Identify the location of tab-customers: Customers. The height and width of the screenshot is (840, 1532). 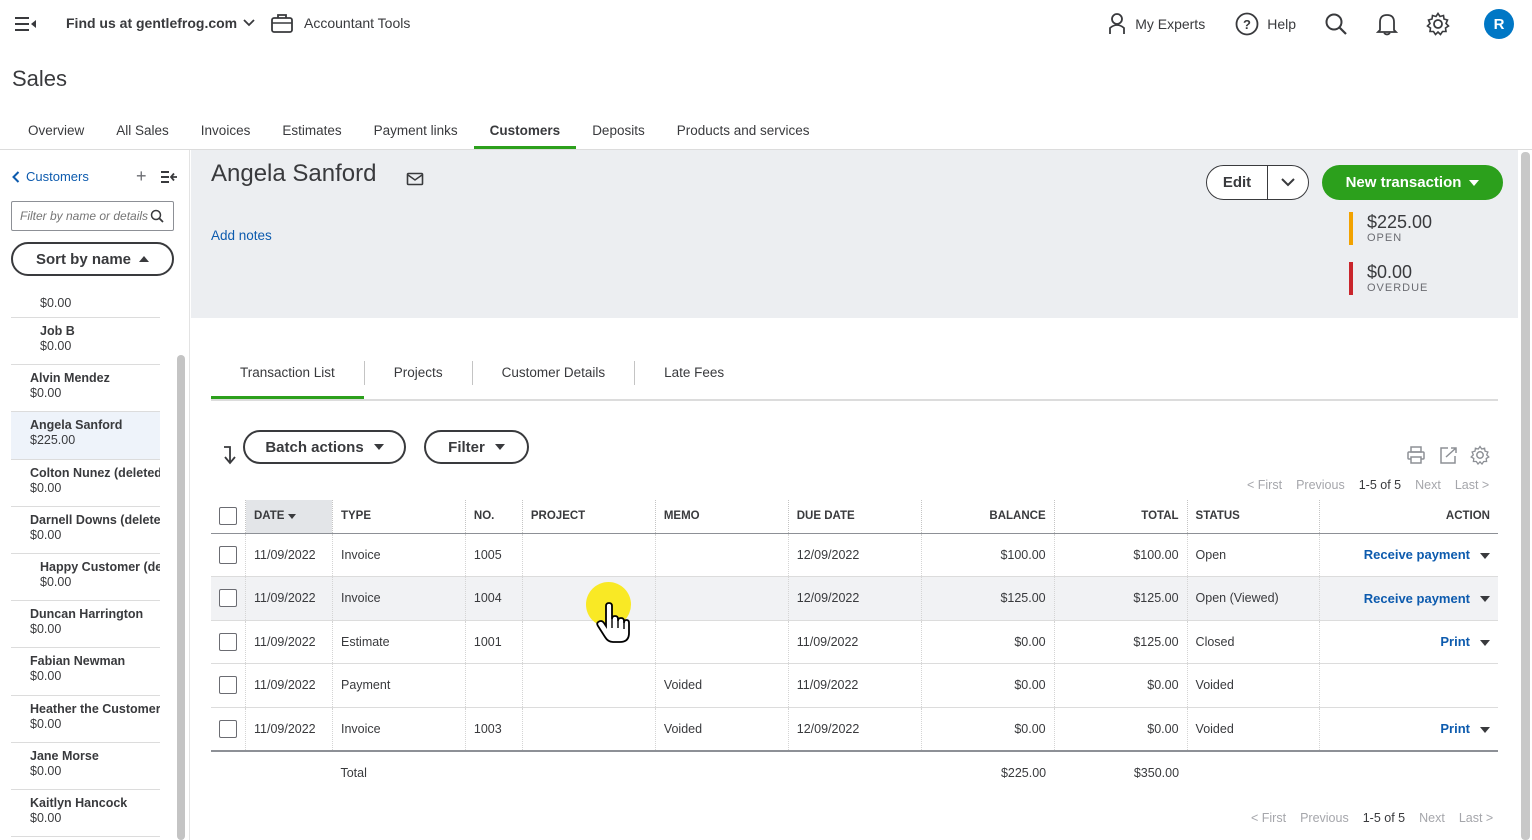
(525, 131).